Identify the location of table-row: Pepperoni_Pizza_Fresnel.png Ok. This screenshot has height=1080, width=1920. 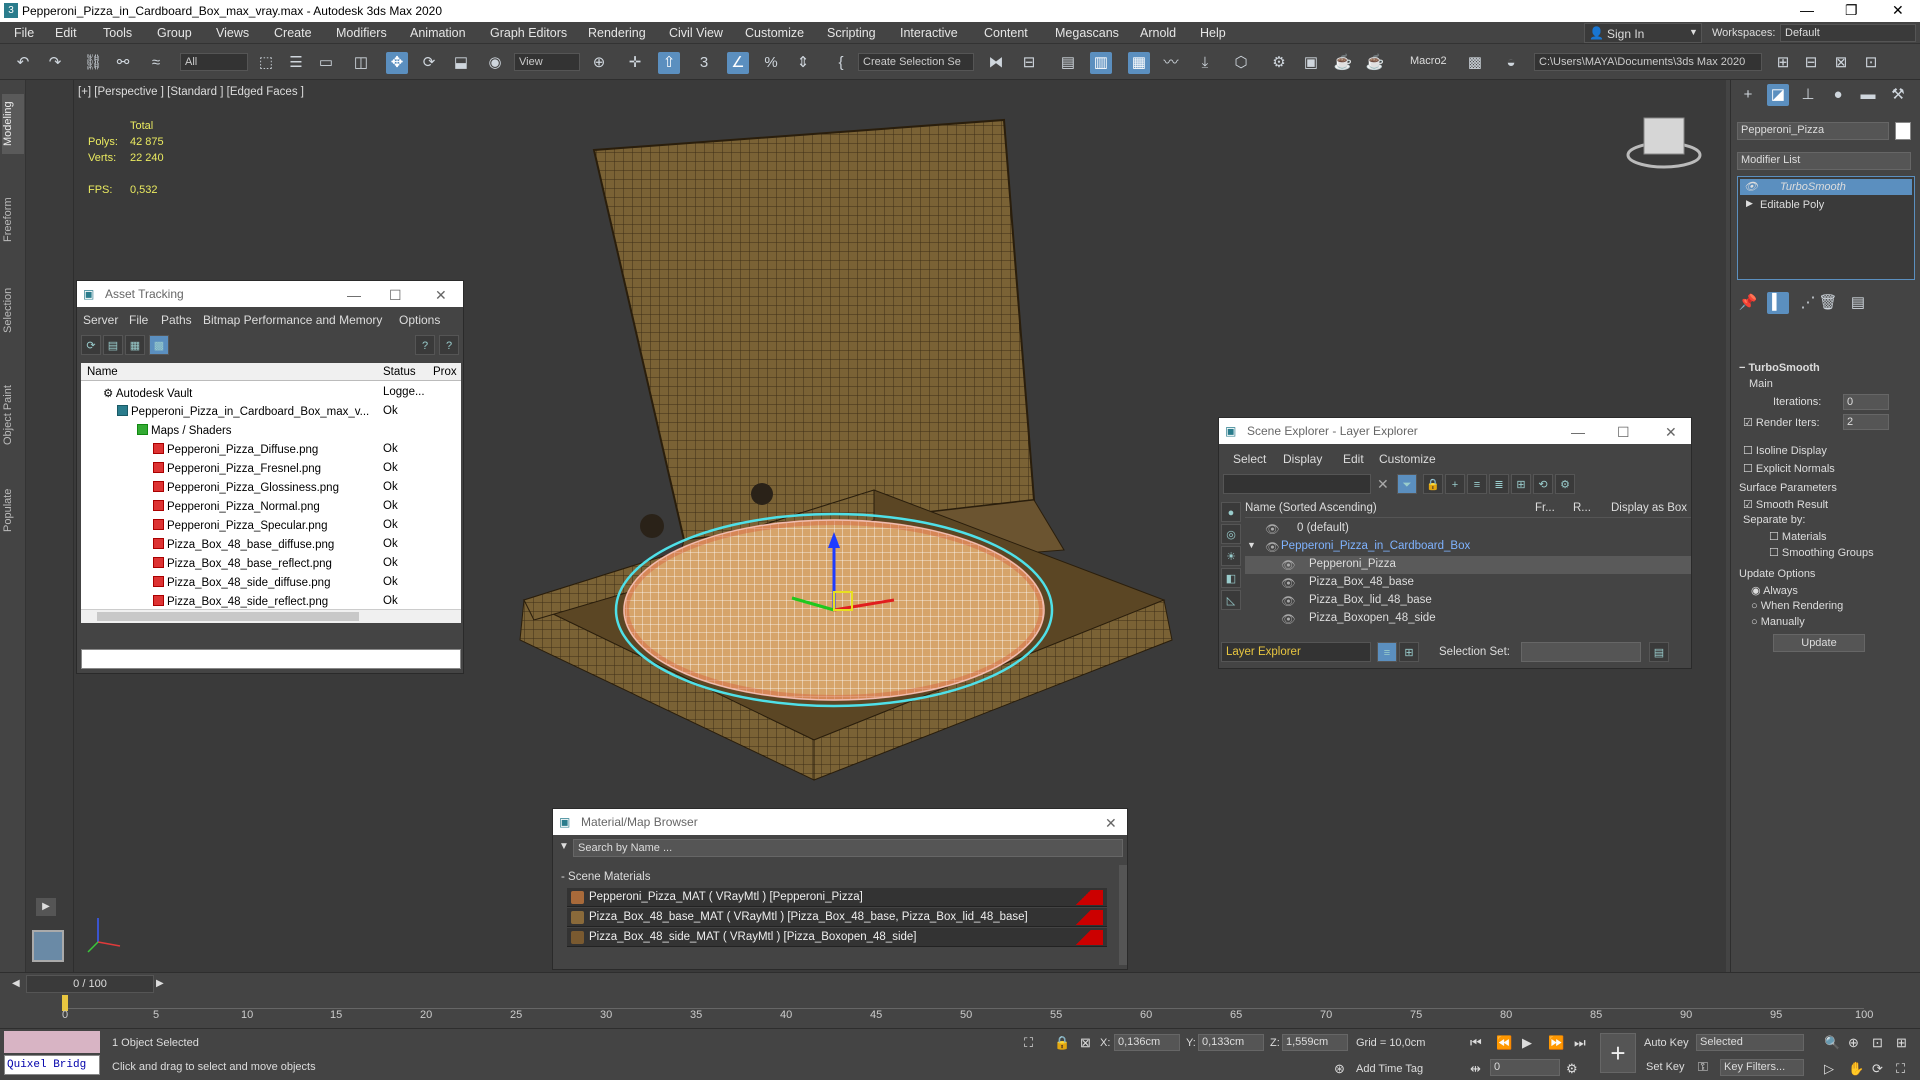
(271, 468).